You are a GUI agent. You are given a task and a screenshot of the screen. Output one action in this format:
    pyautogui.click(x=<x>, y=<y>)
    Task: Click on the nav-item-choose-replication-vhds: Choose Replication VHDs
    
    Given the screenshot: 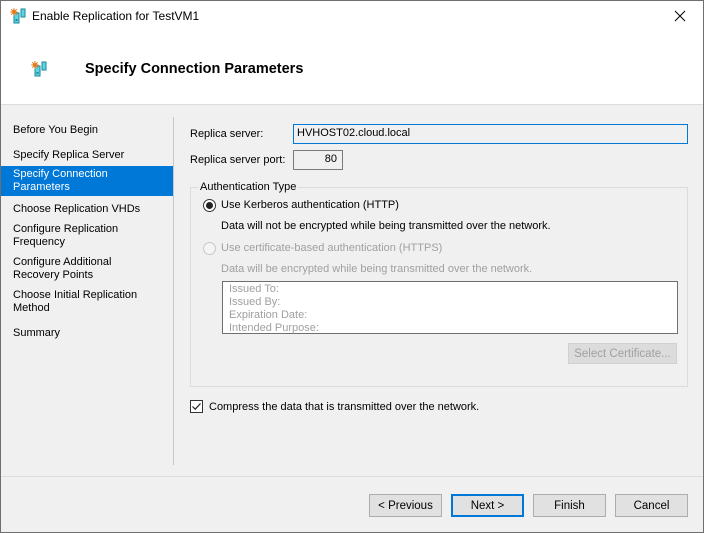 What is the action you would take?
    pyautogui.click(x=87, y=209)
    